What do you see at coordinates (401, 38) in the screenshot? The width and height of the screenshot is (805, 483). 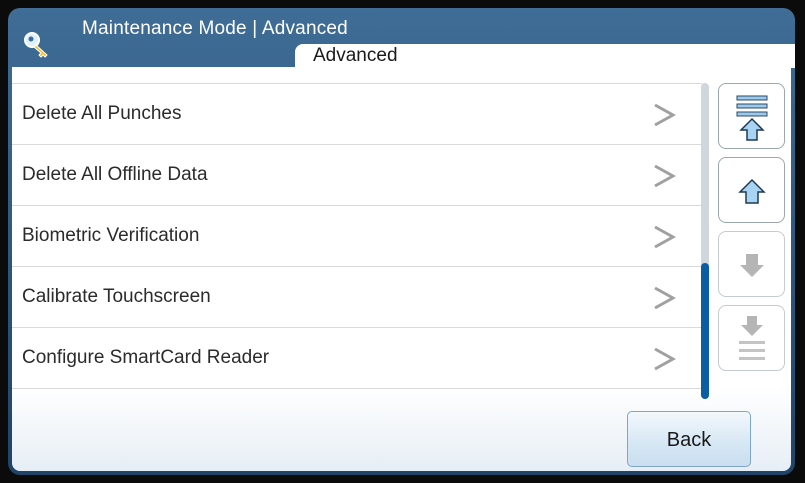 I see `title-bar: Maintenance Mode | Advanced Advanced` at bounding box center [401, 38].